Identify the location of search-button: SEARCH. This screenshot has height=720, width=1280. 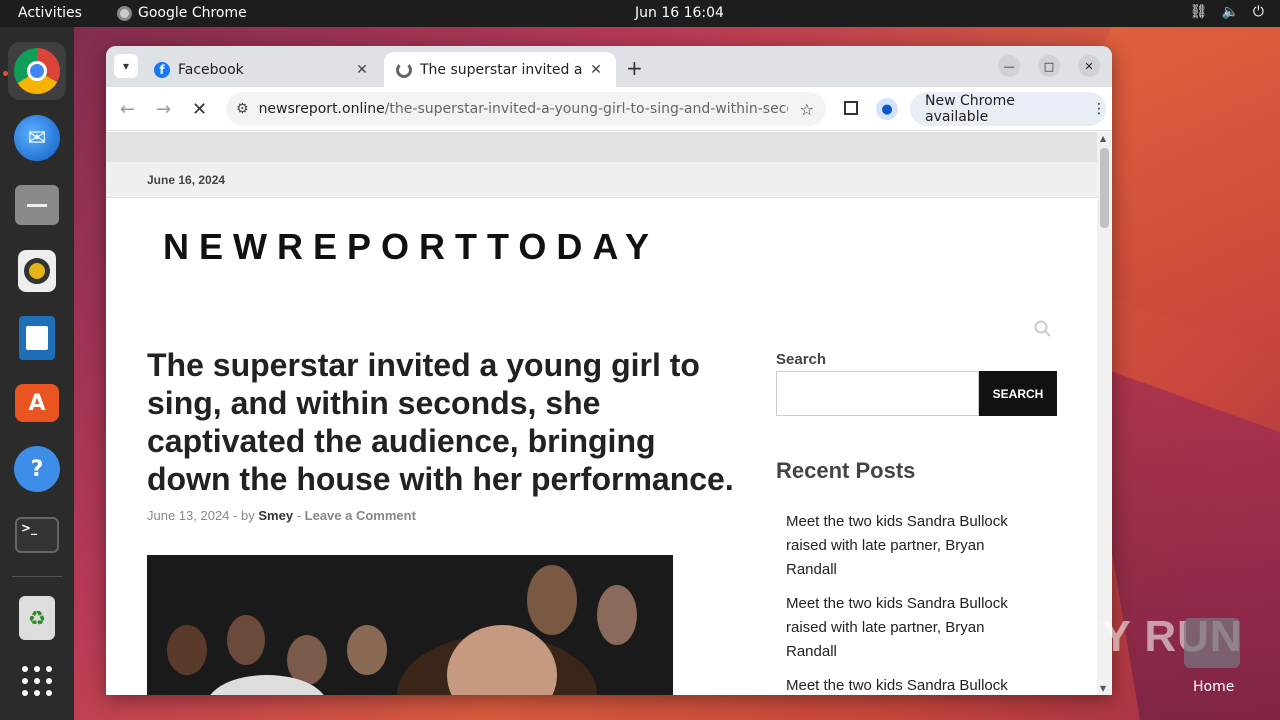
(1018, 393).